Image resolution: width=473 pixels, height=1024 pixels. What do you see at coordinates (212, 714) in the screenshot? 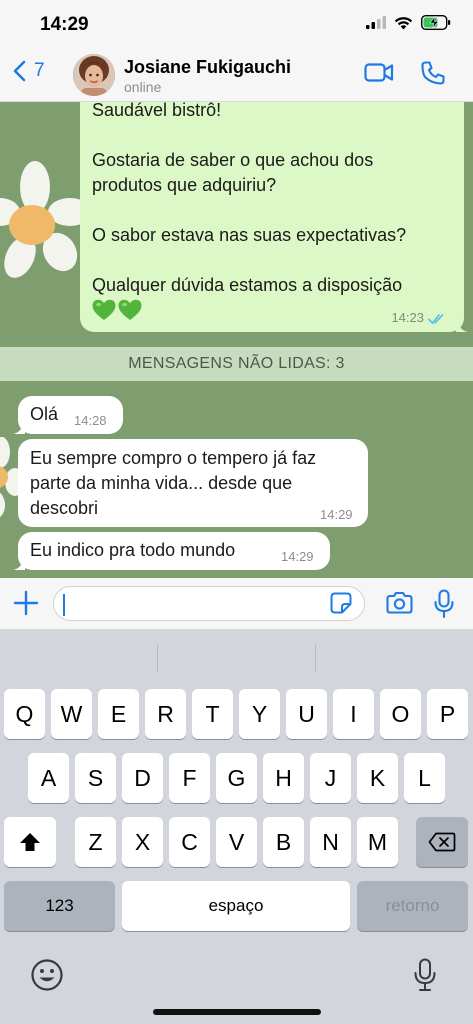
I see `key-t: T` at bounding box center [212, 714].